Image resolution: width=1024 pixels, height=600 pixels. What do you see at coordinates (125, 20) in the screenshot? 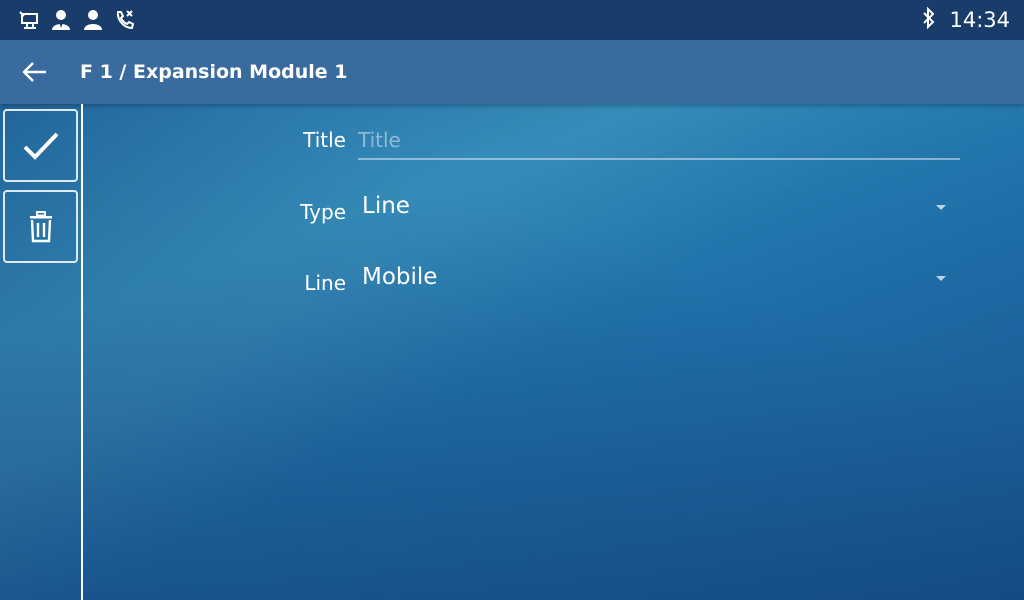
I see `call-forward-icon` at bounding box center [125, 20].